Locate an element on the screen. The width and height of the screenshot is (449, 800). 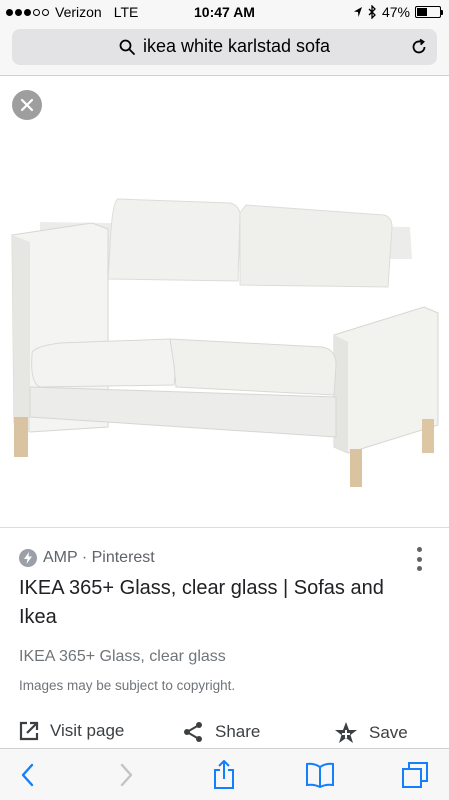
address-content: ikea white karlstad sofa is located at coordinates (224, 46).